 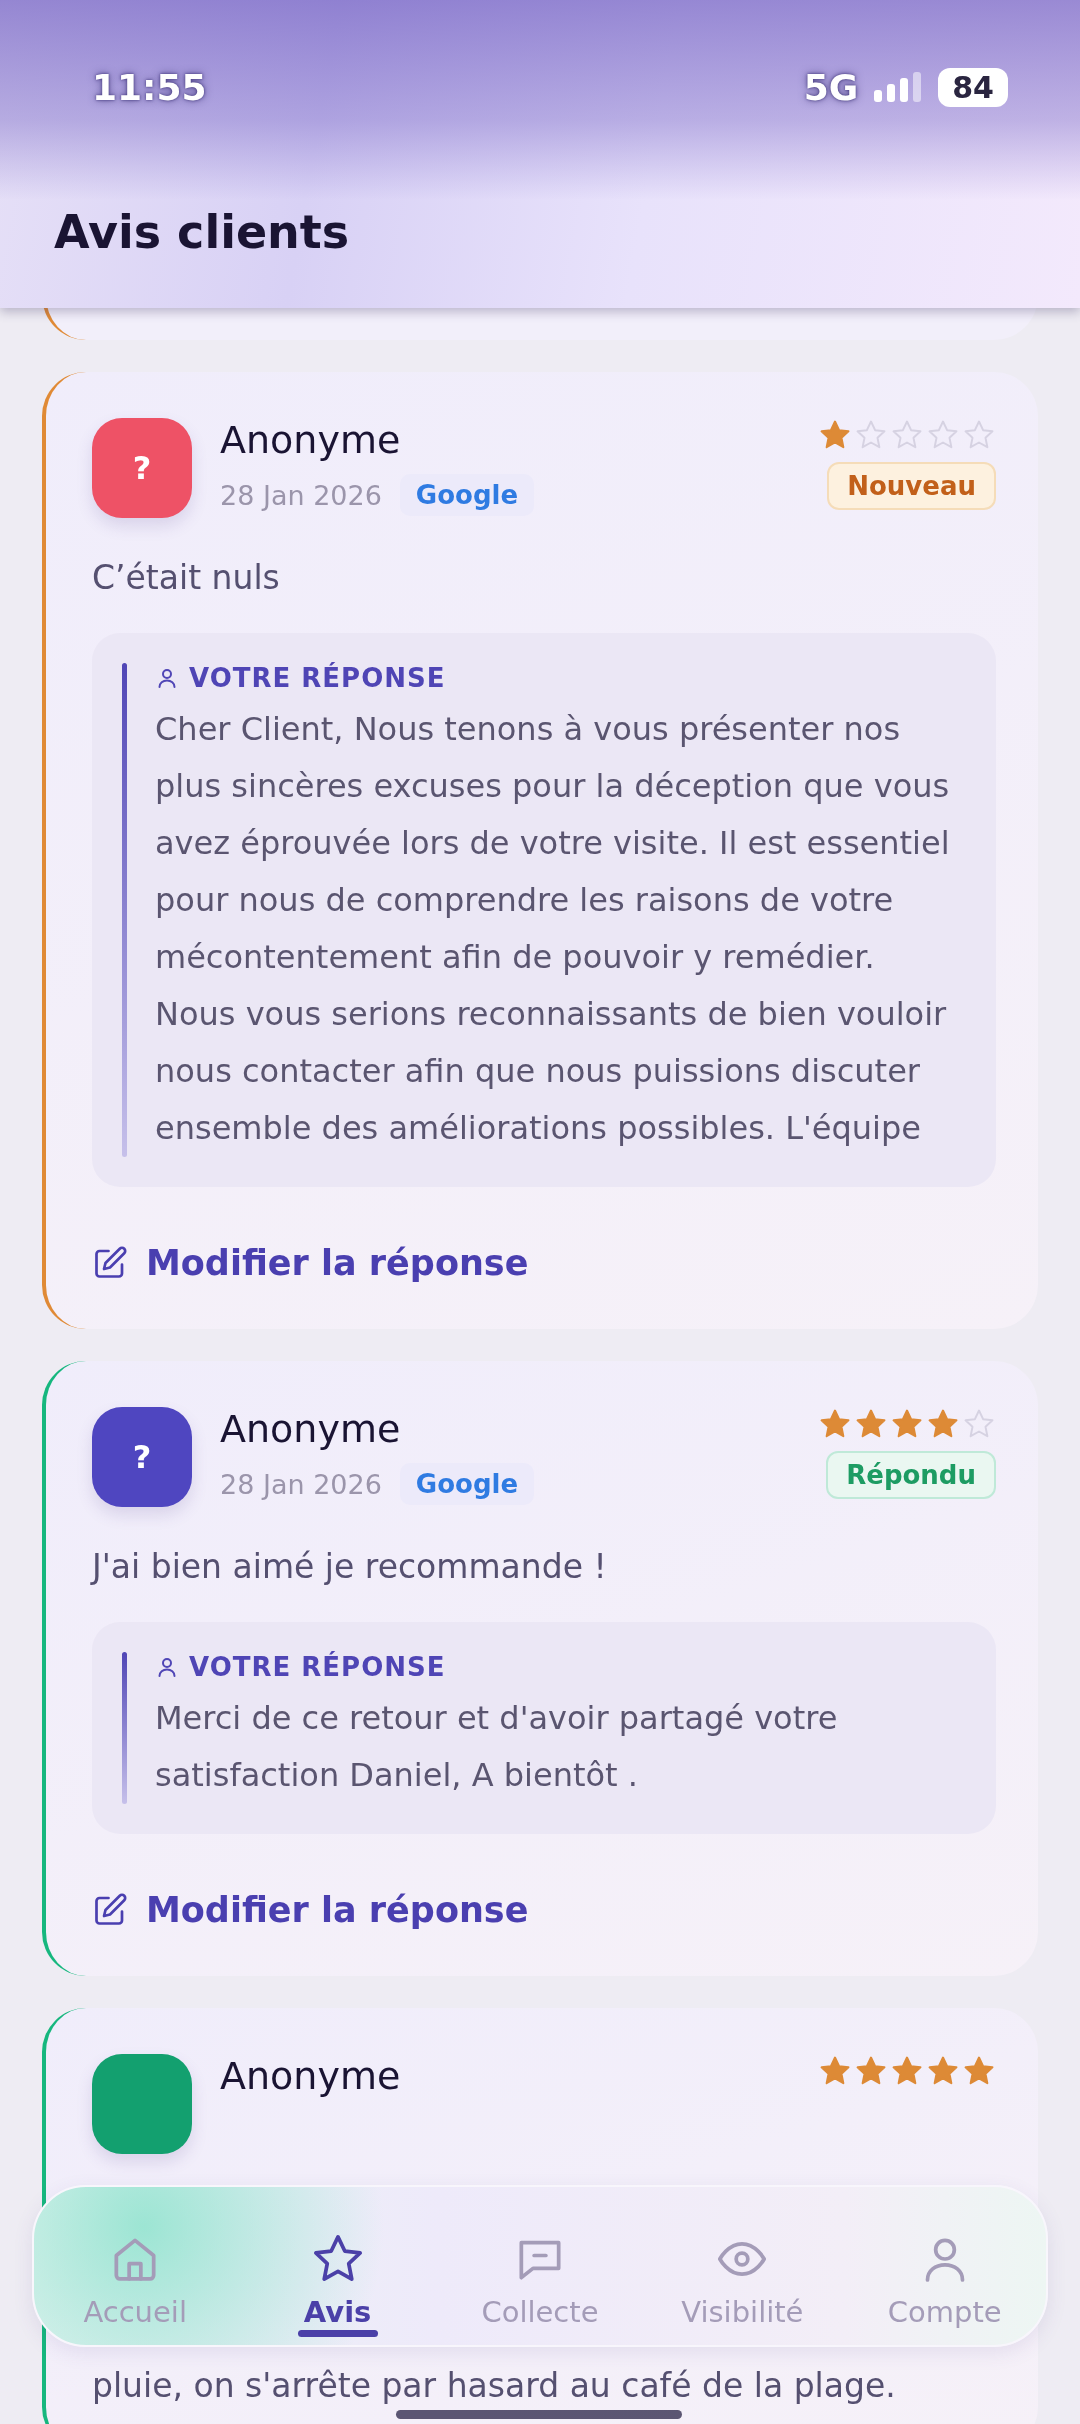 What do you see at coordinates (186, 577) in the screenshot?
I see `review-text: C’était nuls` at bounding box center [186, 577].